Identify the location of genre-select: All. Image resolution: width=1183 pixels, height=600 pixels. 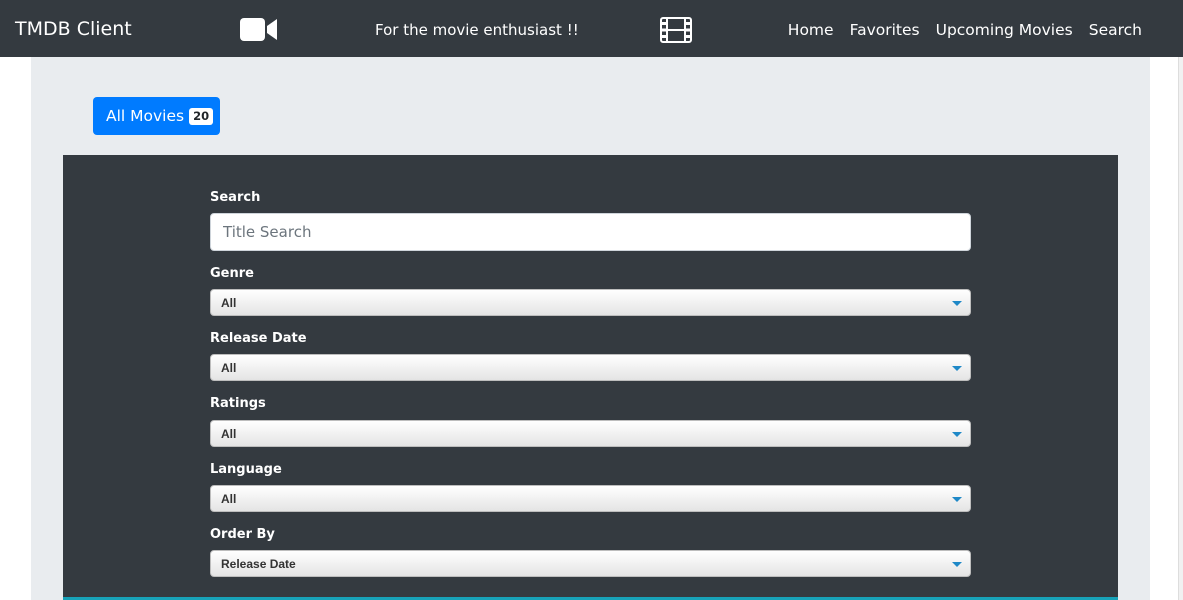
(590, 302).